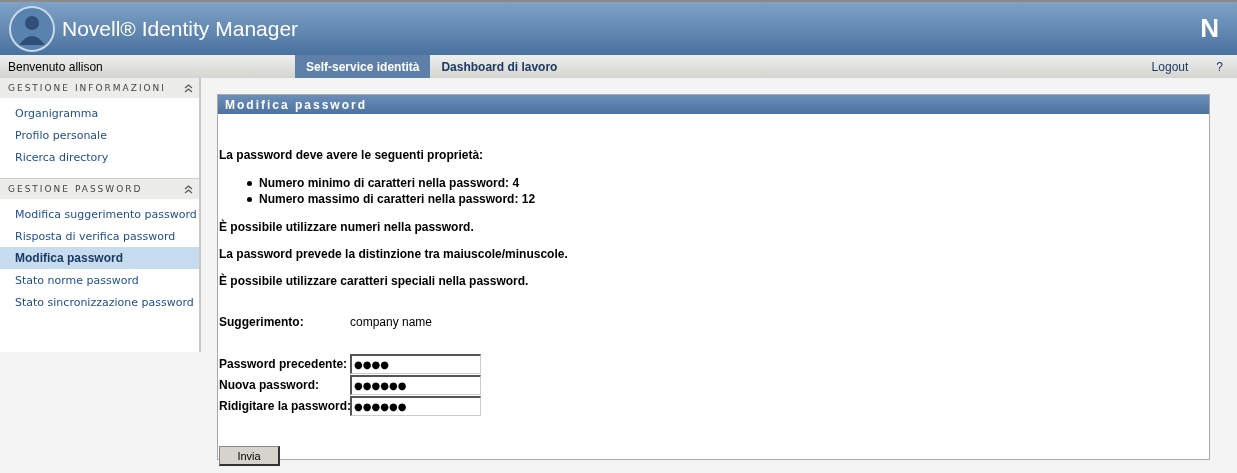  I want to click on rule-item: Numero minimo di caratteri nella password: 4, so click(389, 183).